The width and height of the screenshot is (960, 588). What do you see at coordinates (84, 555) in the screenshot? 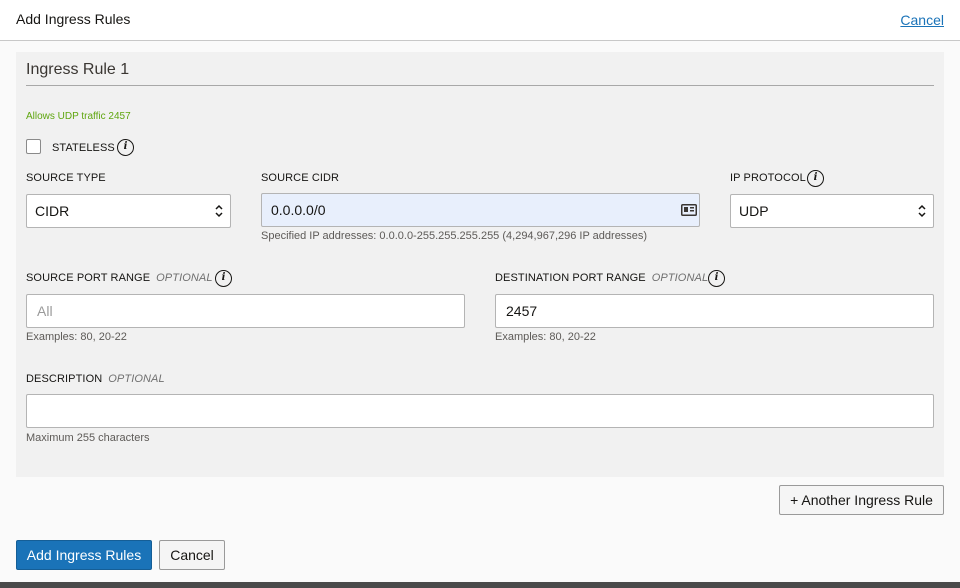
I see `add-ingress-rules-button: Add Ingress Rules` at bounding box center [84, 555].